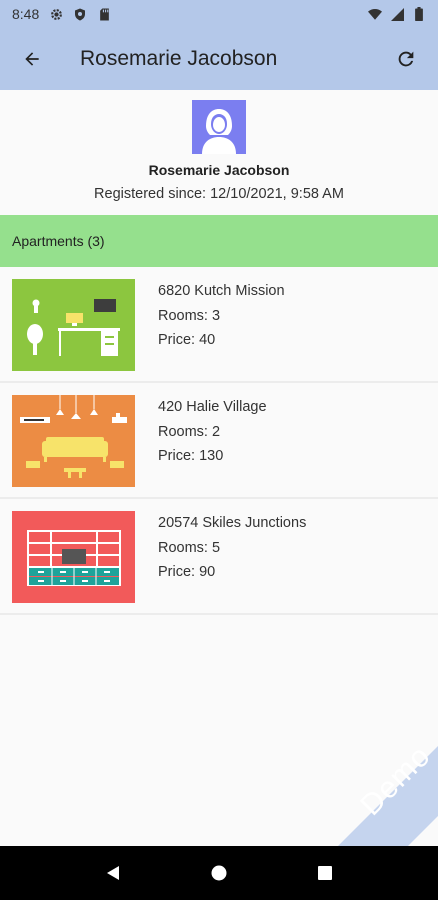 Image resolution: width=438 pixels, height=900 pixels. I want to click on app-bar: Rosemarie Jacobson, so click(219, 59).